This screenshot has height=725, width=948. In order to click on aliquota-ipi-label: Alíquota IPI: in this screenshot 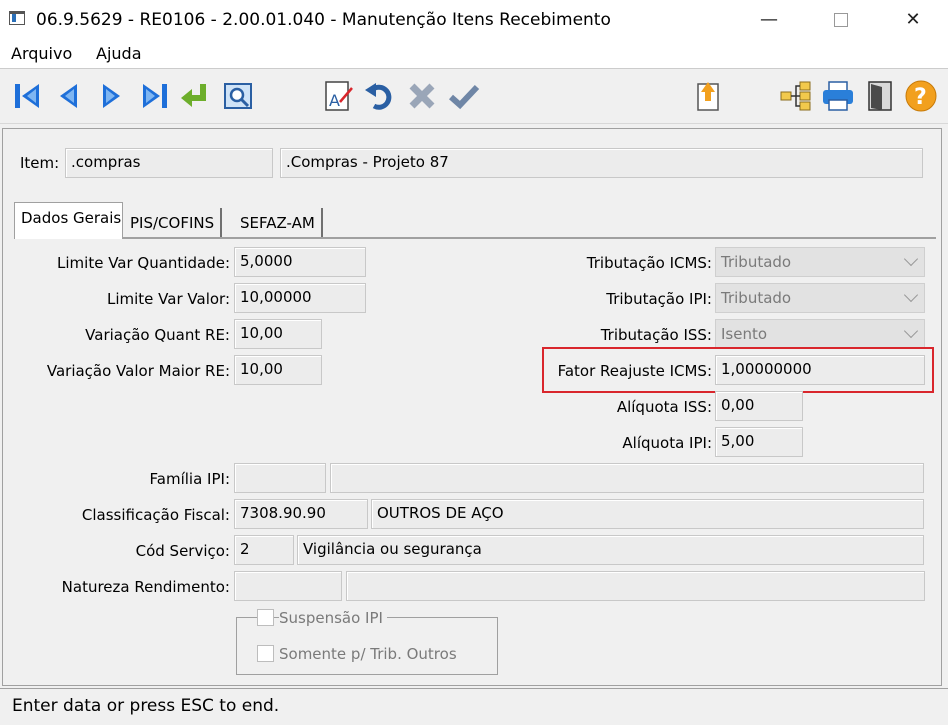, I will do `click(667, 443)`.